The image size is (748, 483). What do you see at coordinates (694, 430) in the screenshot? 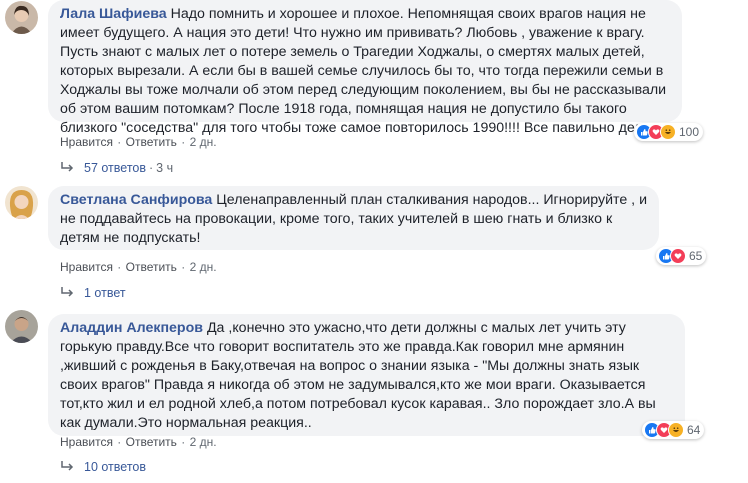
I see `reaction-count: 64` at bounding box center [694, 430].